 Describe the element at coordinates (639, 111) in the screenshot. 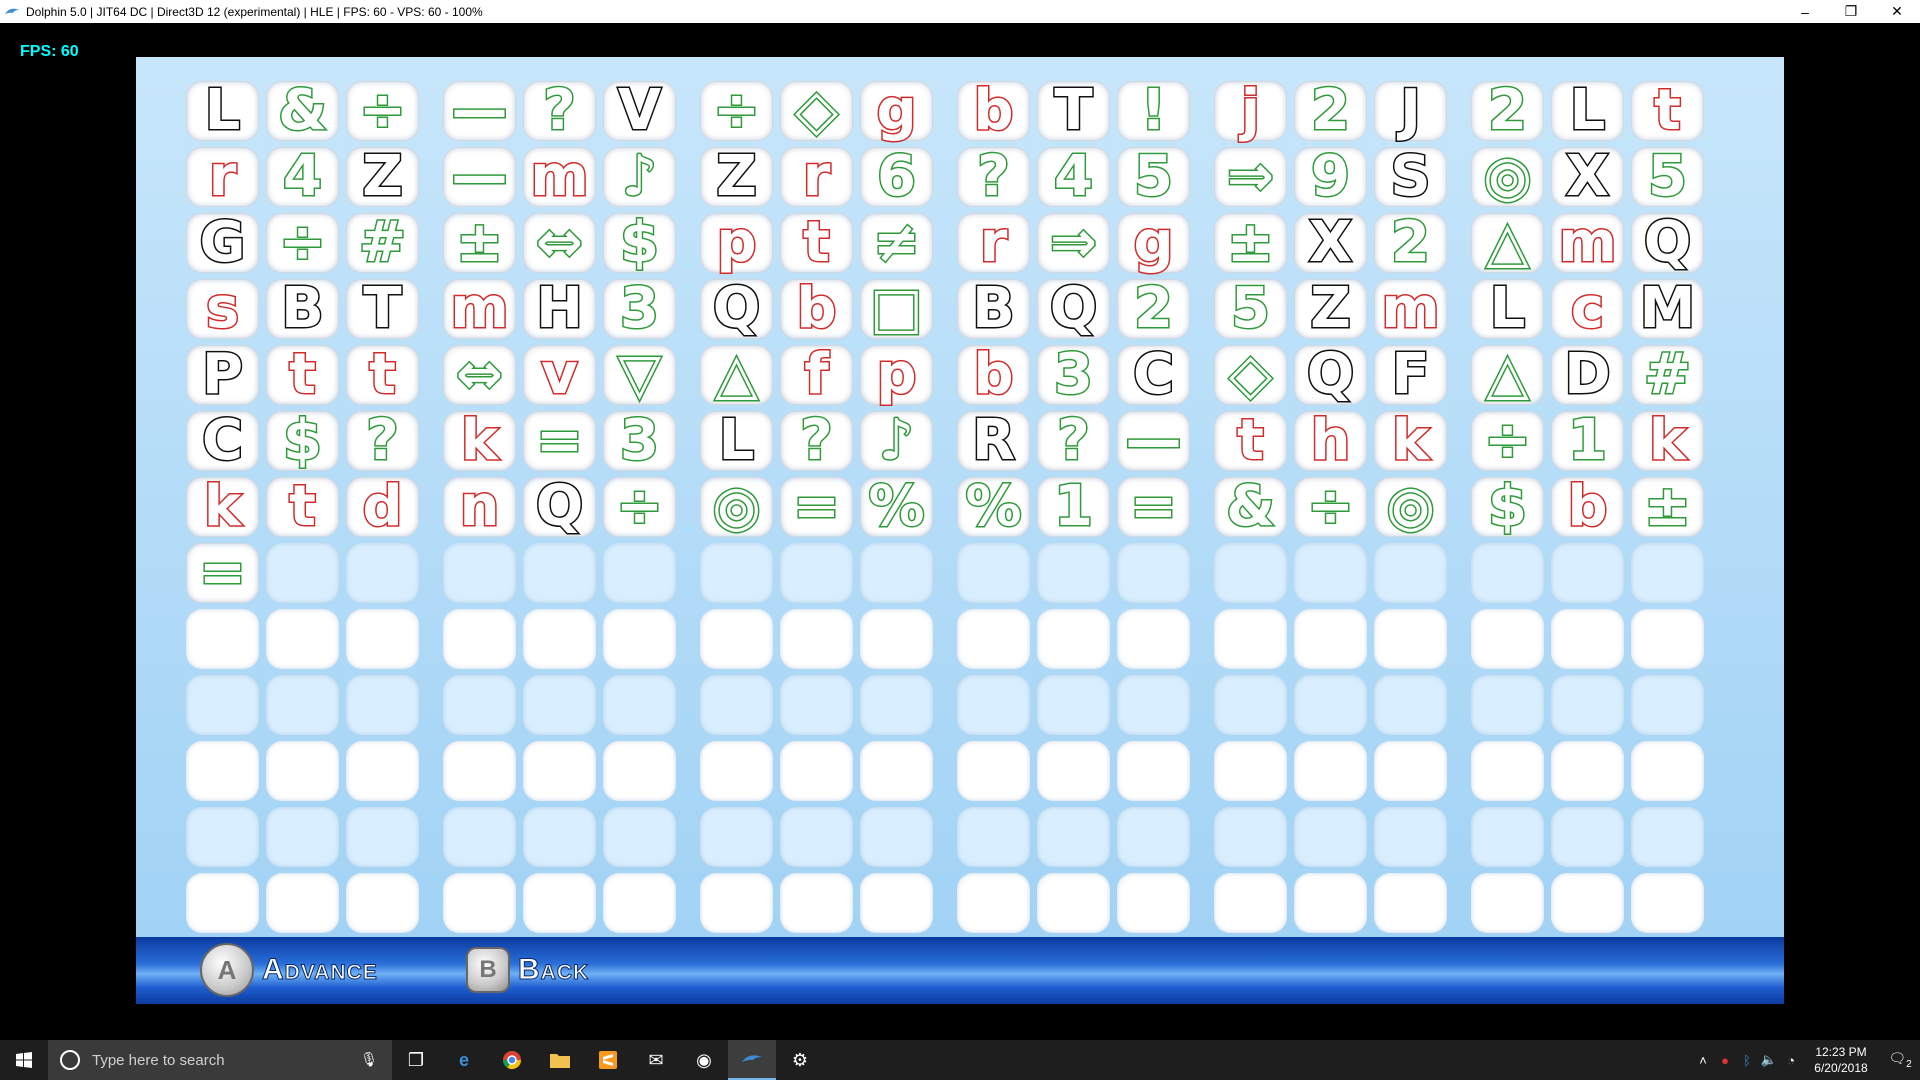

I see `symbol-tile: V` at that location.